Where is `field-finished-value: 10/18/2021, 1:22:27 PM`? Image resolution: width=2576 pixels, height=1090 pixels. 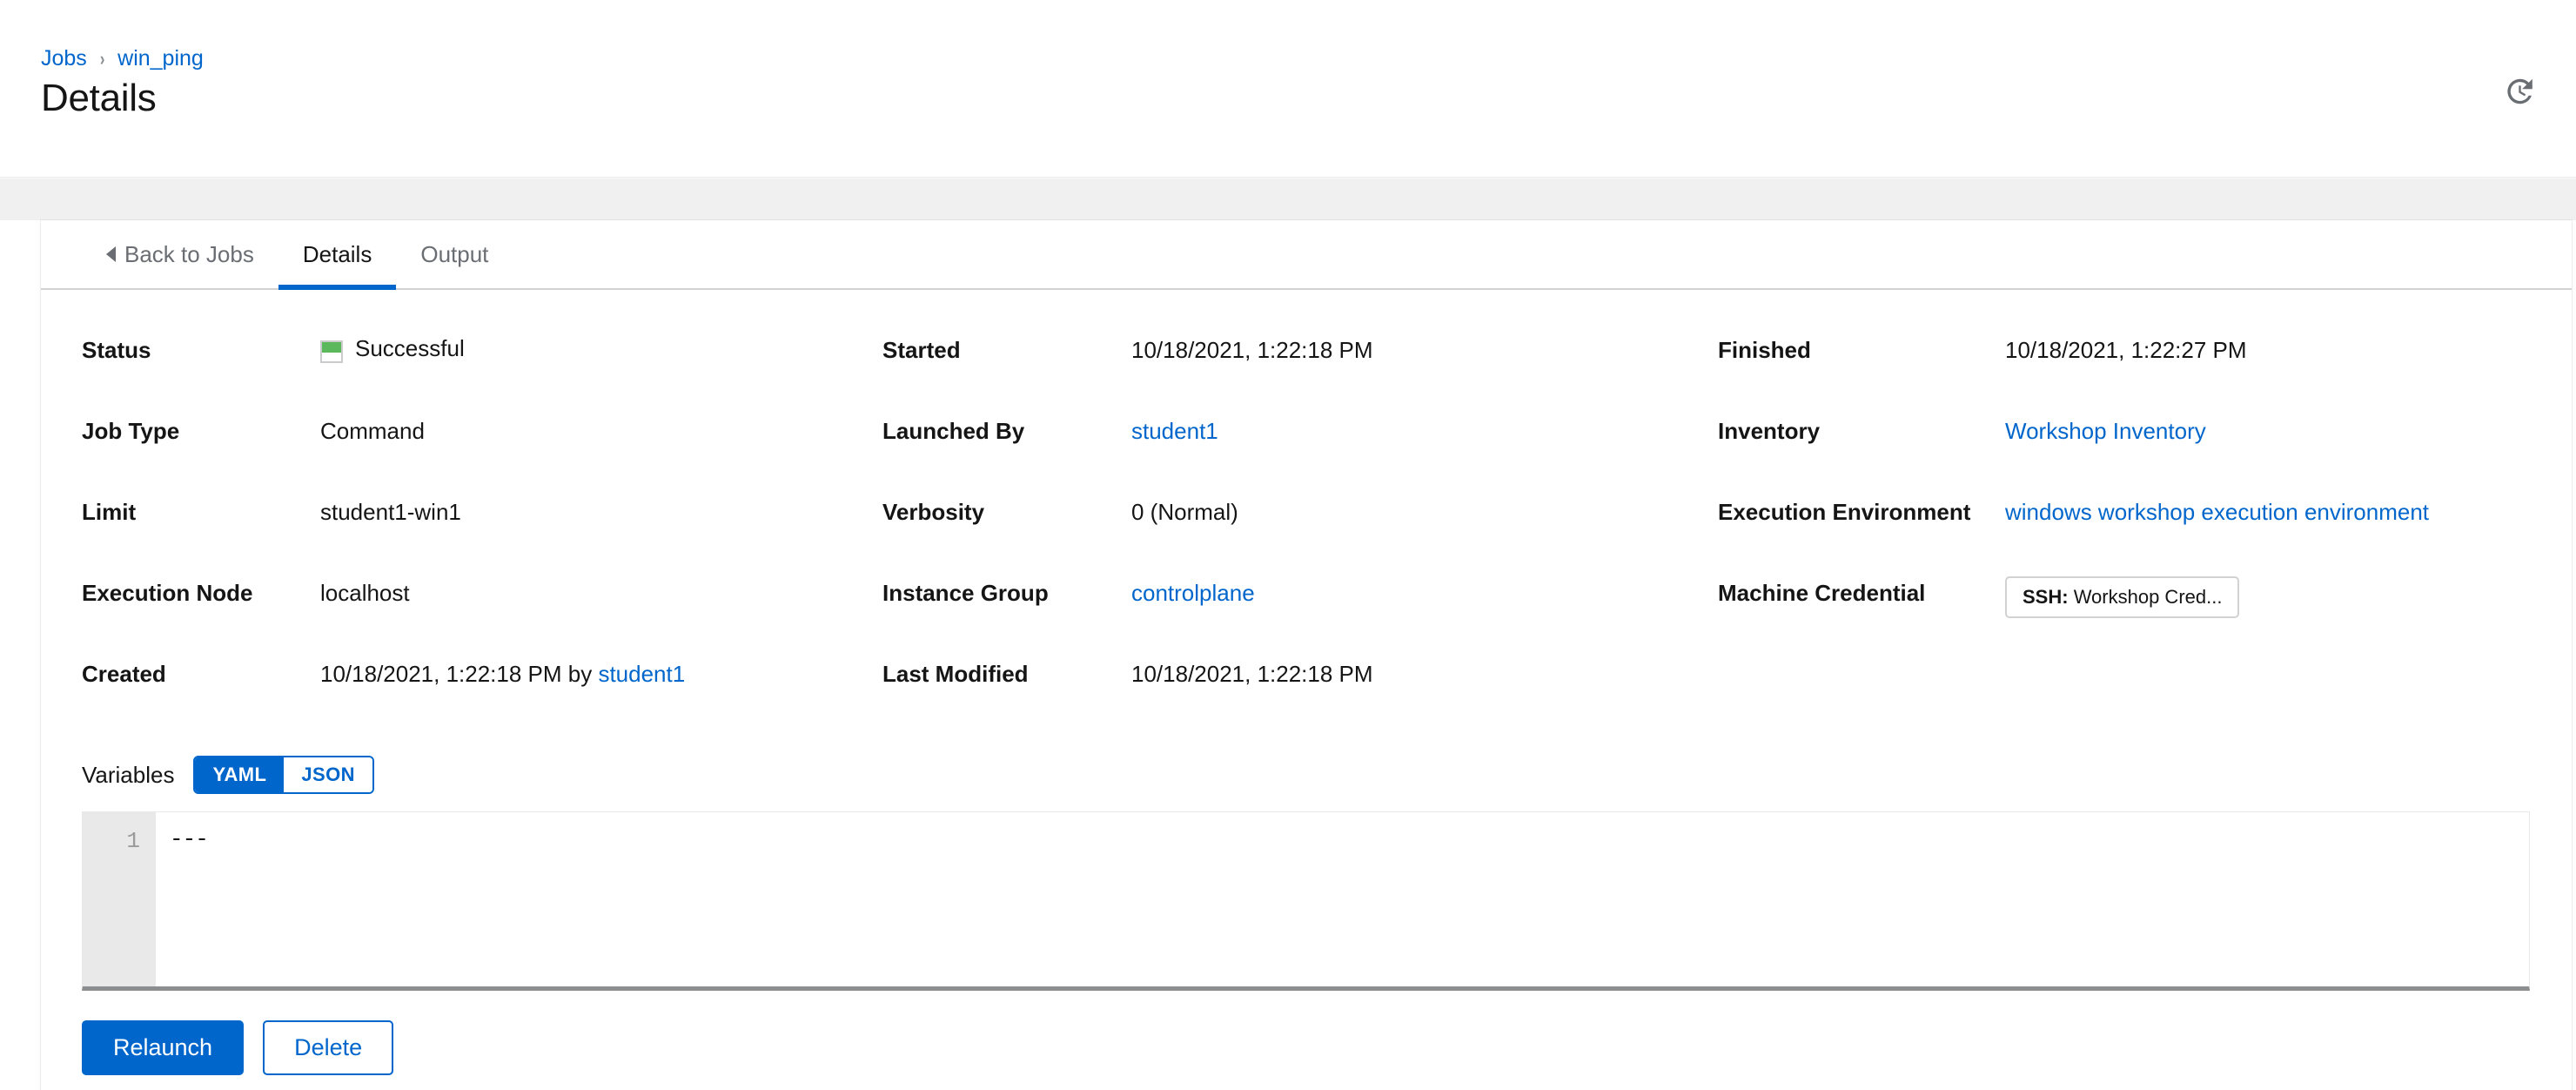
field-finished-value: 10/18/2021, 1:22:27 PM is located at coordinates (2126, 350).